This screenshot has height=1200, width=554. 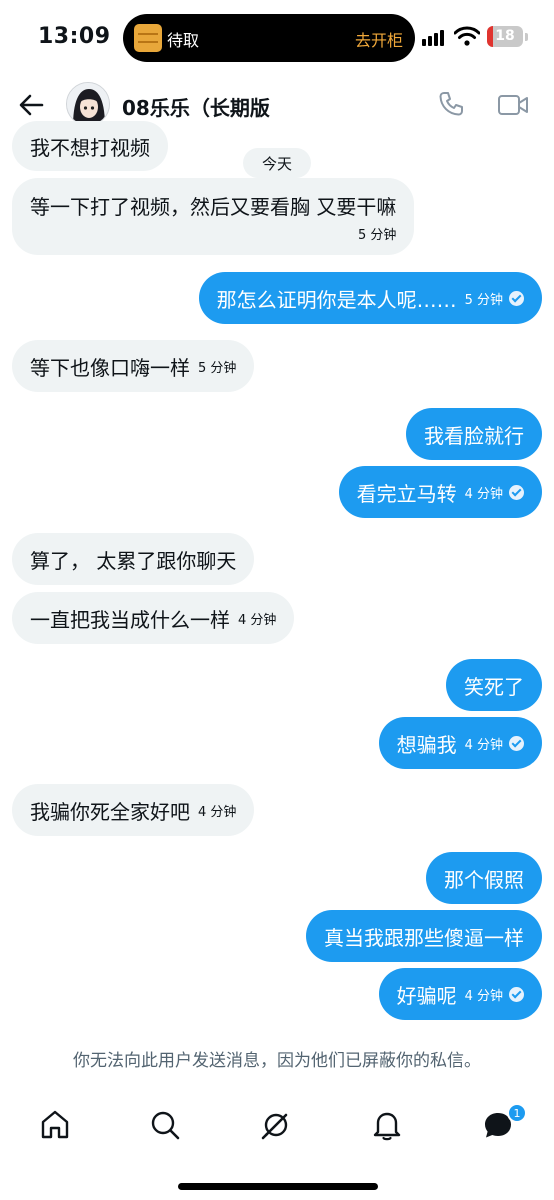 I want to click on message-outgoing: 那个假照, so click(x=484, y=878).